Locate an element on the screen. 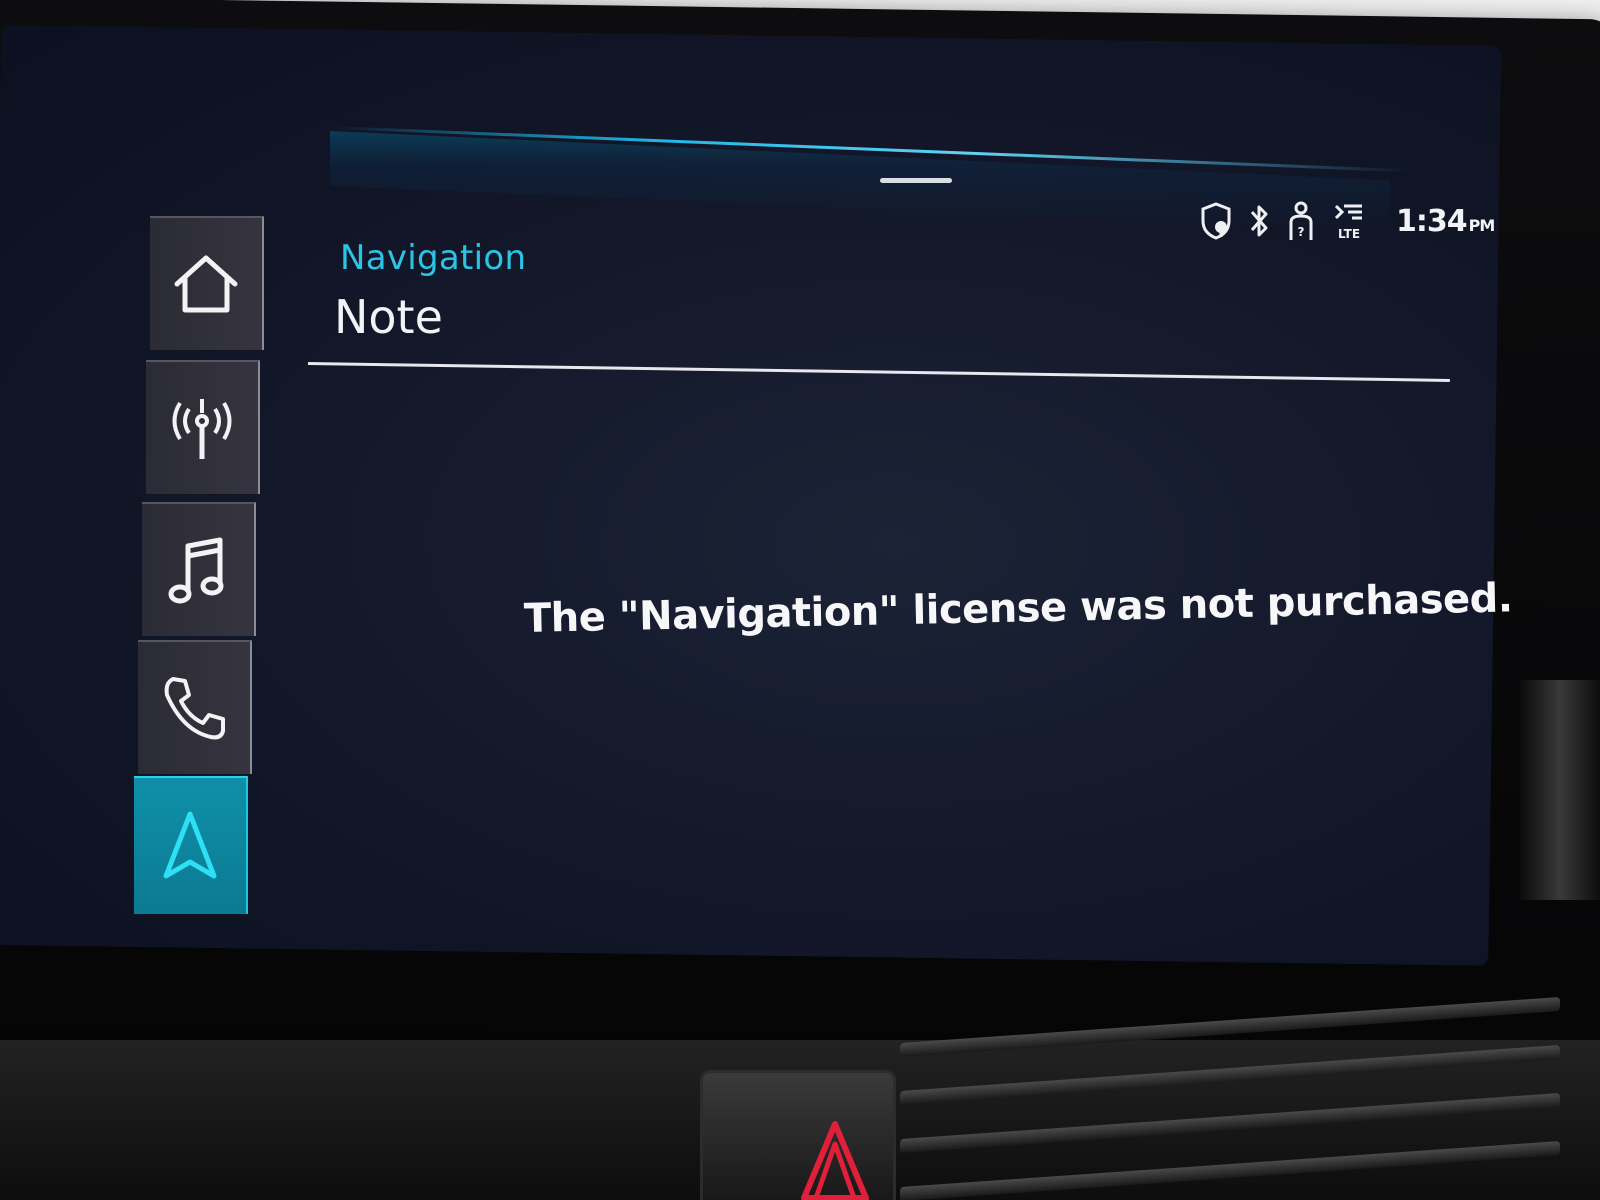 This screenshot has height=1200, width=1600. home-icon is located at coordinates (206, 284).